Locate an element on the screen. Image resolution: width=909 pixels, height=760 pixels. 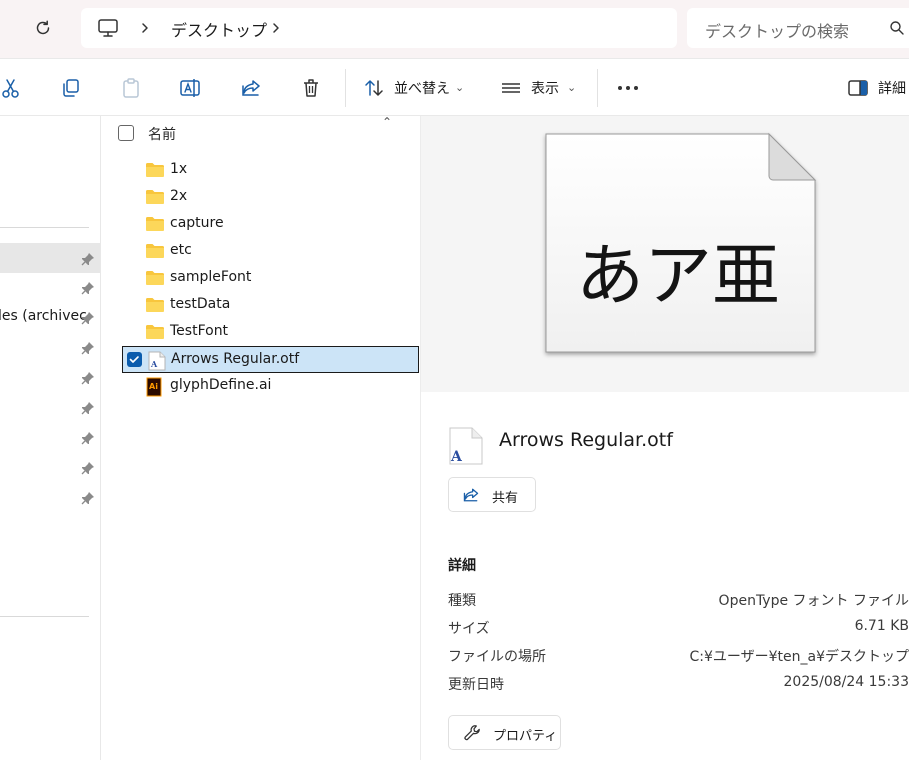
navigation-pane: les (archivec is located at coordinates (50, 438).